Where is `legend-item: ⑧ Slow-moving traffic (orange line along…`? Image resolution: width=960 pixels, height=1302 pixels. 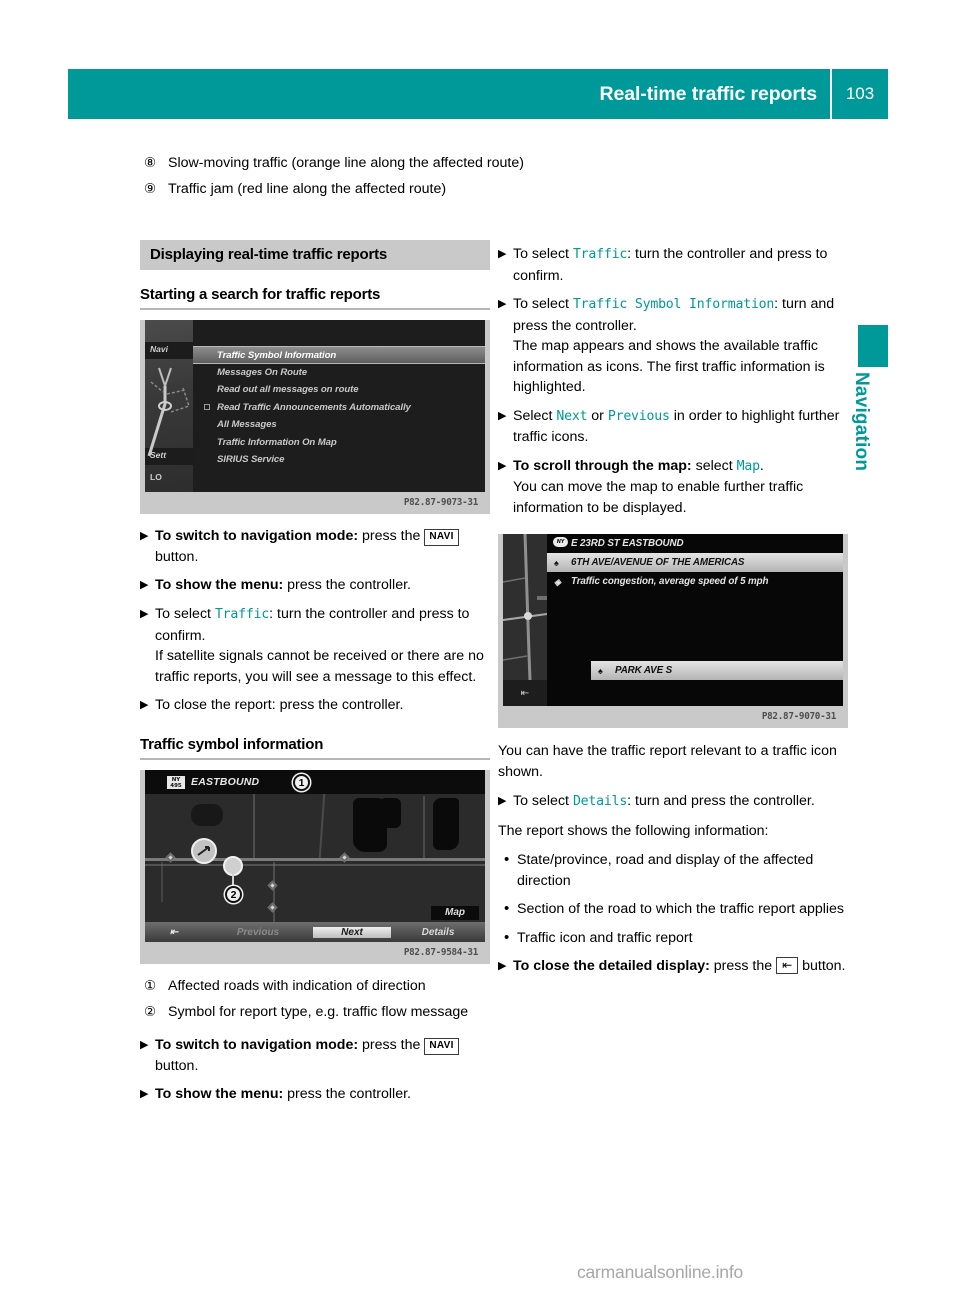 legend-item: ⑧ Slow-moving traffic (orange line along… is located at coordinates (490, 163).